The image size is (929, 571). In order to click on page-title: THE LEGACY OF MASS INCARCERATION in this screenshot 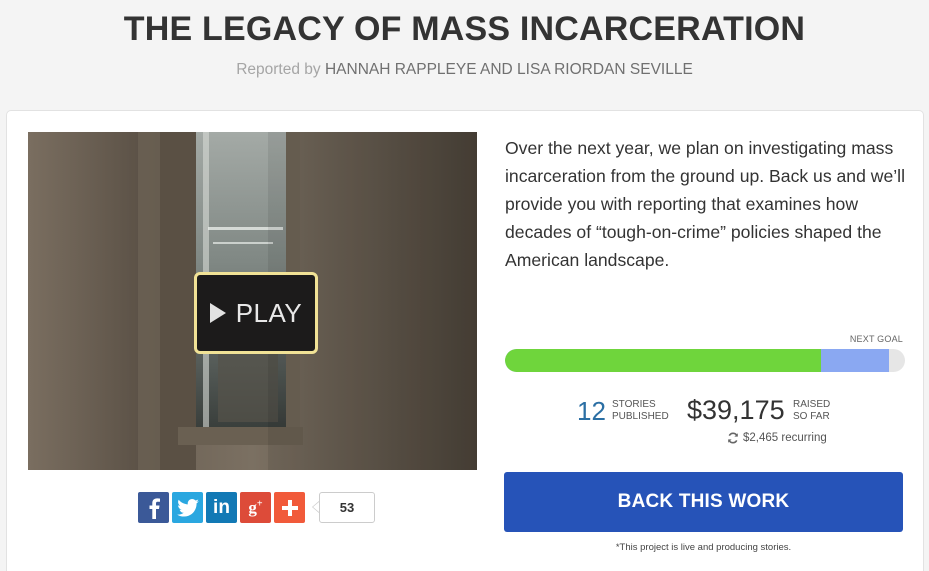, I will do `click(464, 29)`.